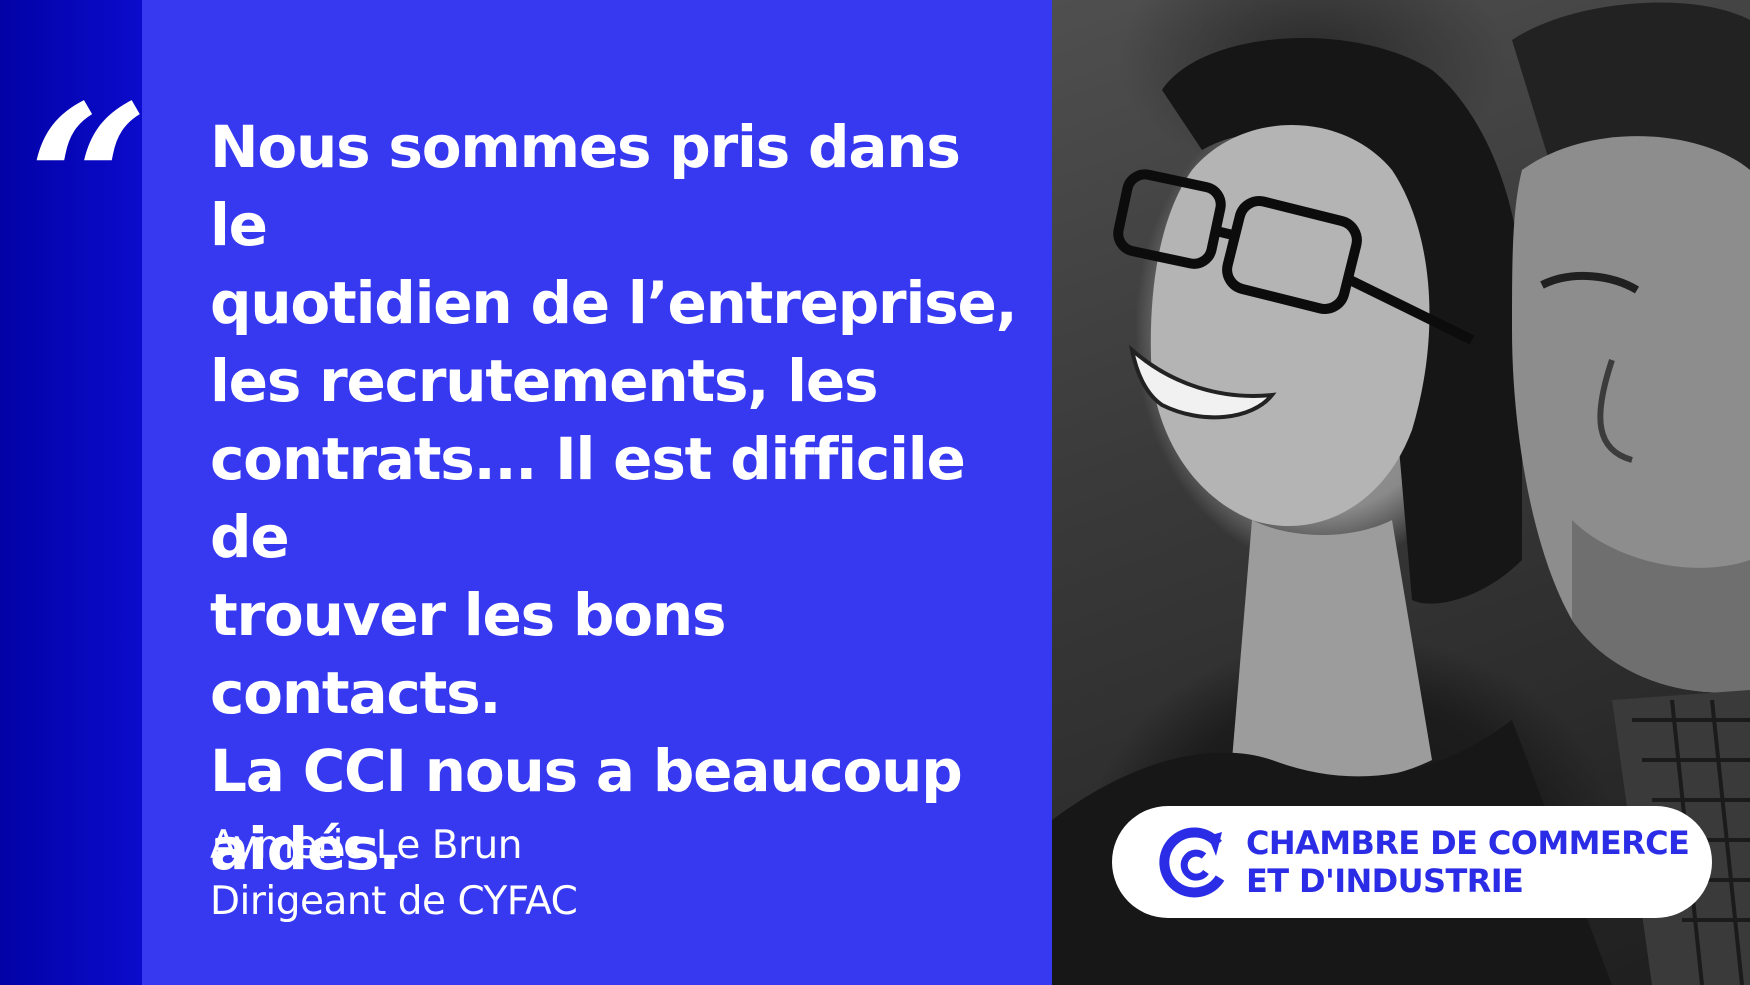  What do you see at coordinates (544, 381) in the screenshot?
I see `quote-line: les recrutements, les` at bounding box center [544, 381].